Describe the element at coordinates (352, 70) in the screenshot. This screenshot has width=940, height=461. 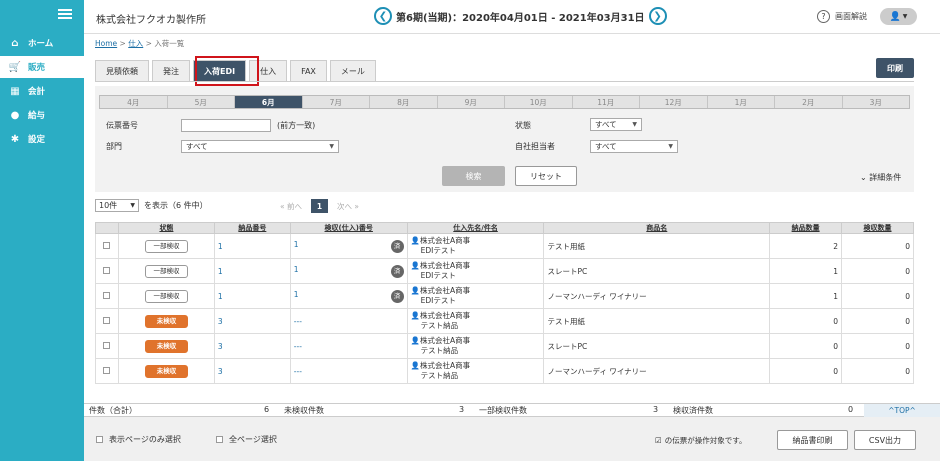
I see `tab-mail: メール` at that location.